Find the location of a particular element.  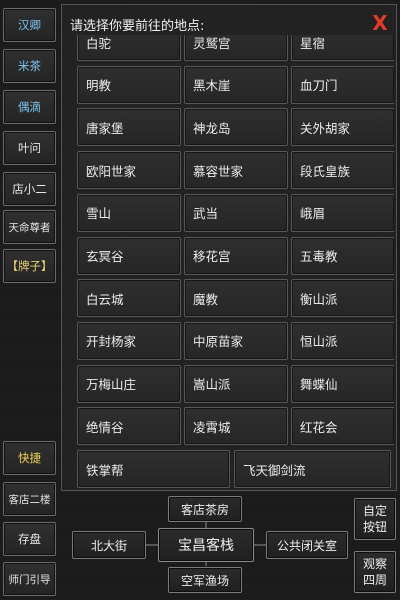

dialog-title: 请选择你要前往的地点: is located at coordinates (137, 26).